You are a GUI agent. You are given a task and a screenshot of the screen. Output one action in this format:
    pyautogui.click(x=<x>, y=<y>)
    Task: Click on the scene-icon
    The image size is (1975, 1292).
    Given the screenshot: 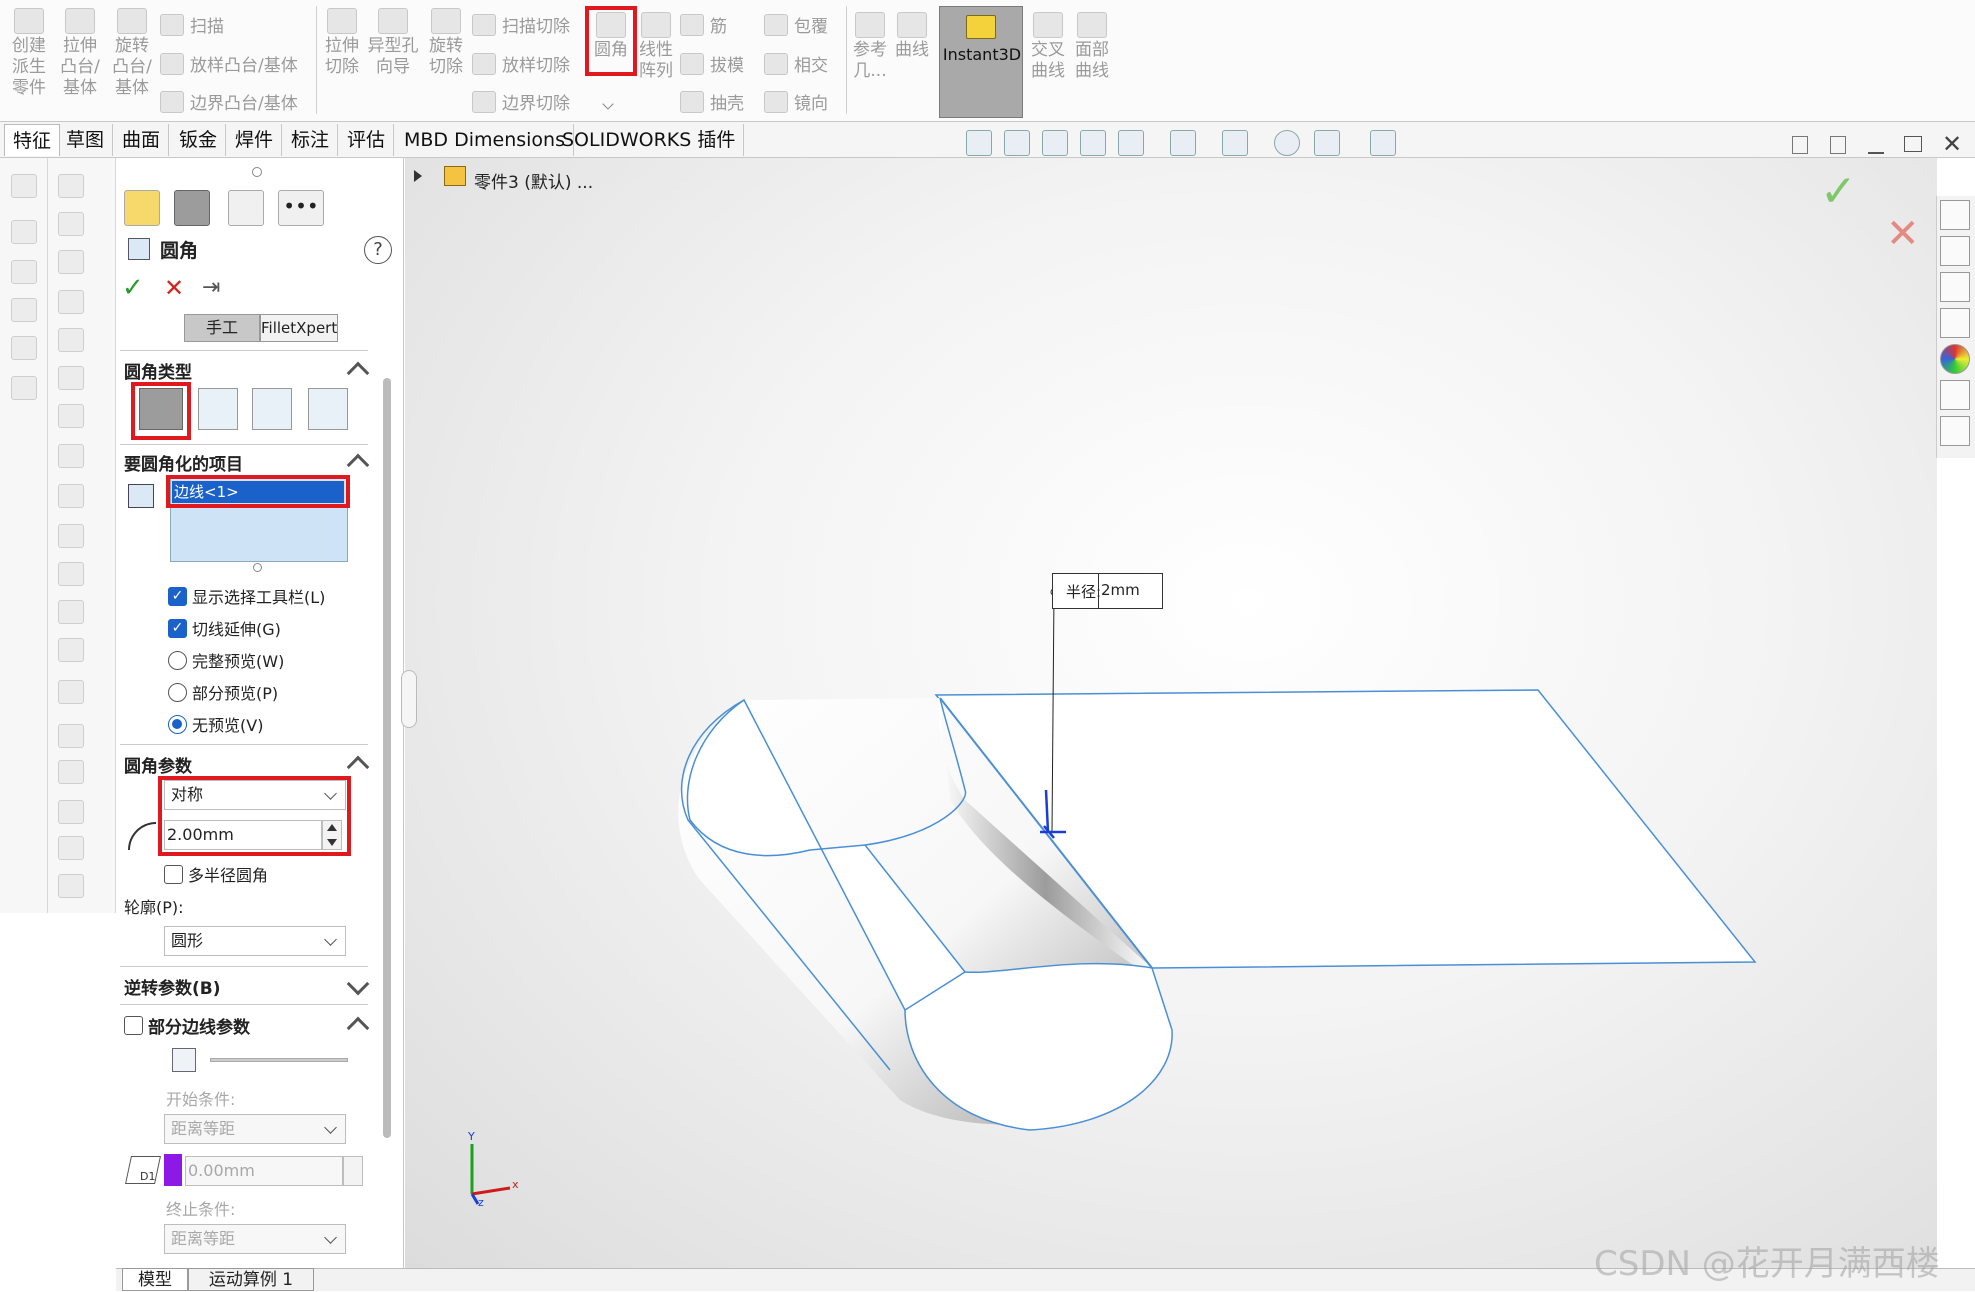 What is the action you would take?
    pyautogui.click(x=1327, y=143)
    